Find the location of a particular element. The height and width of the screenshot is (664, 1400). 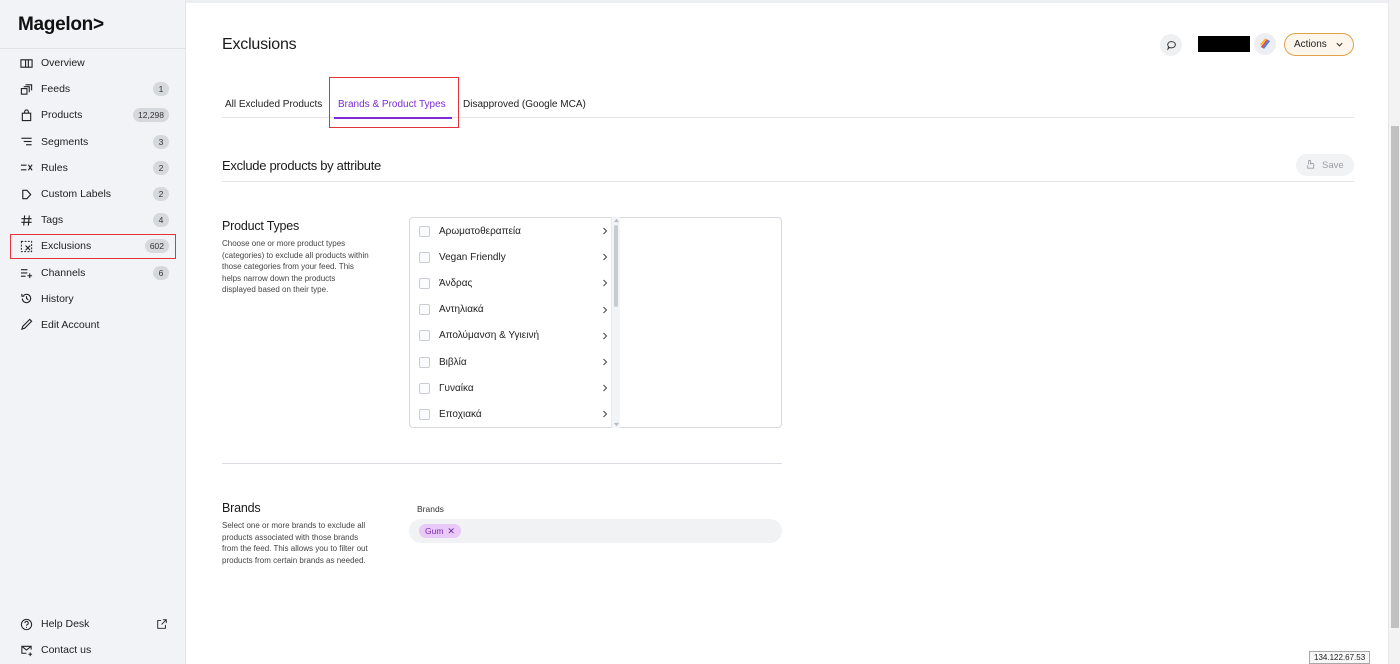

sidebar-item-label: Custom Labels is located at coordinates (76, 194).